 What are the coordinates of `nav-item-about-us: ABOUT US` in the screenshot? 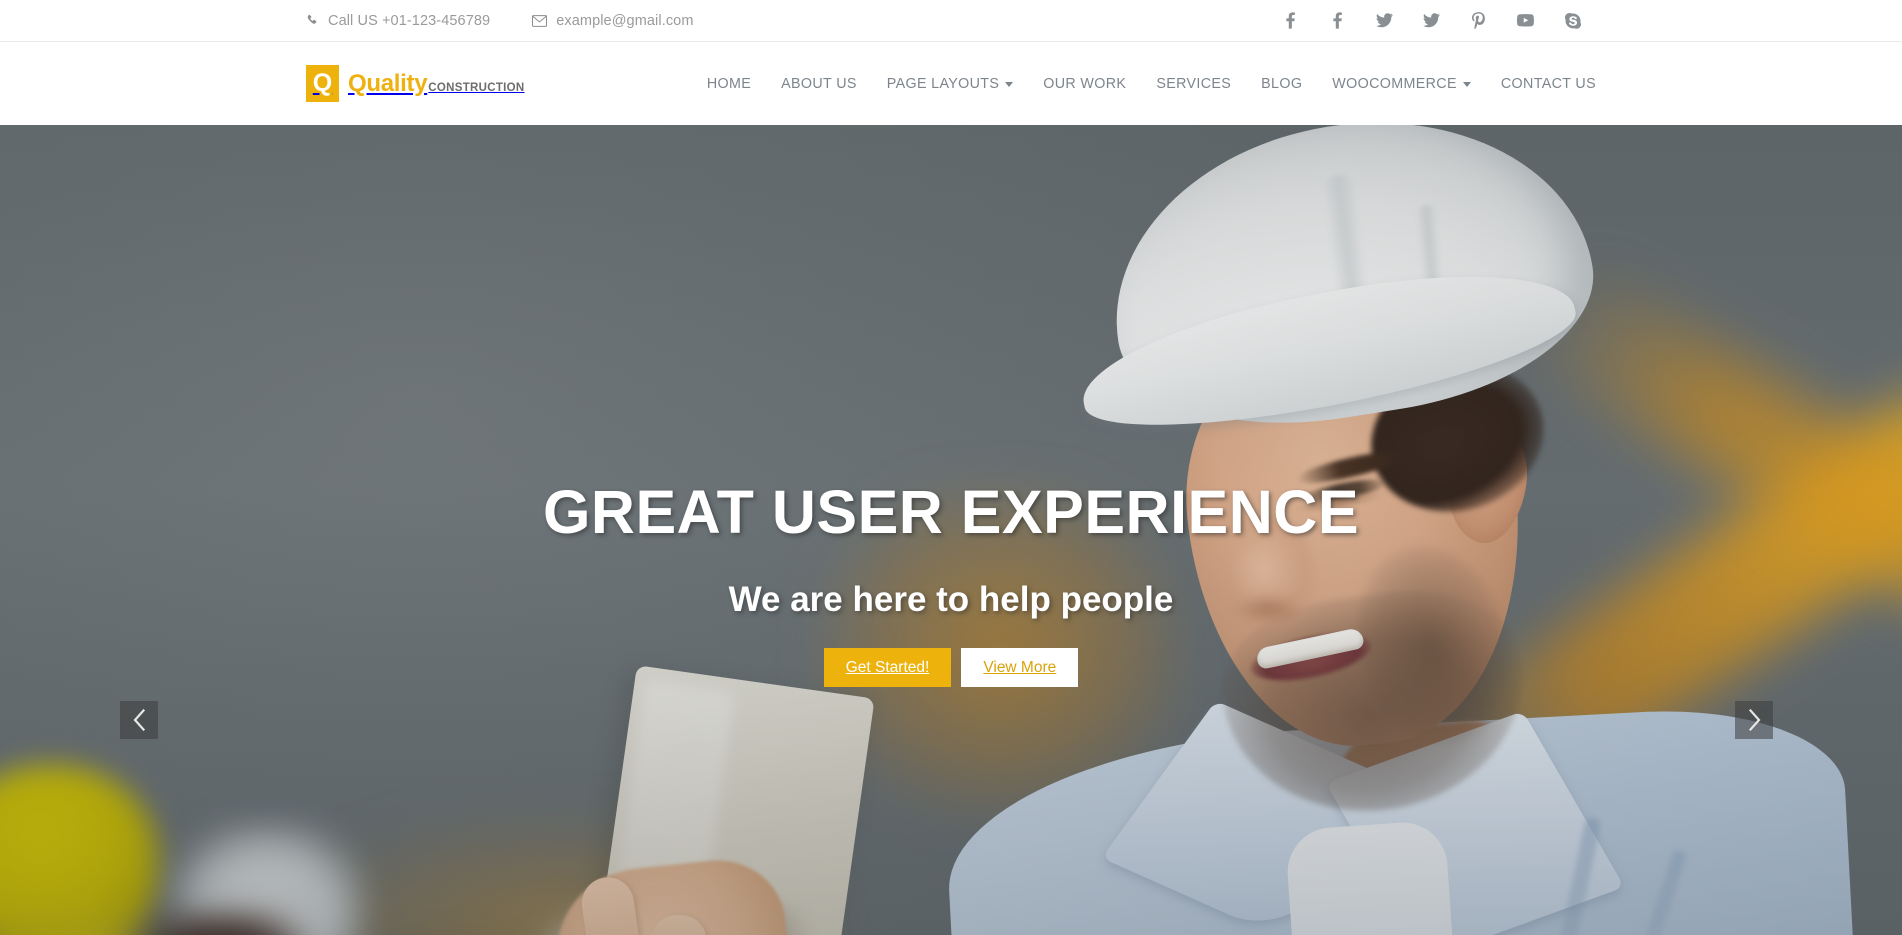 It's located at (819, 84).